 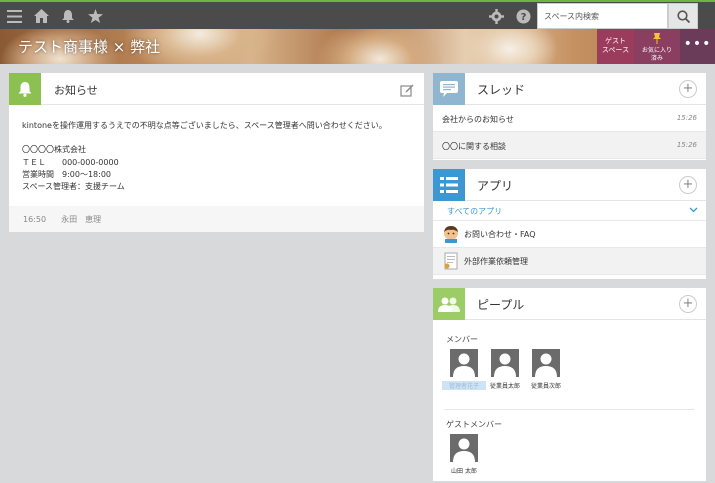 I want to click on search-icon, so click(x=683, y=16).